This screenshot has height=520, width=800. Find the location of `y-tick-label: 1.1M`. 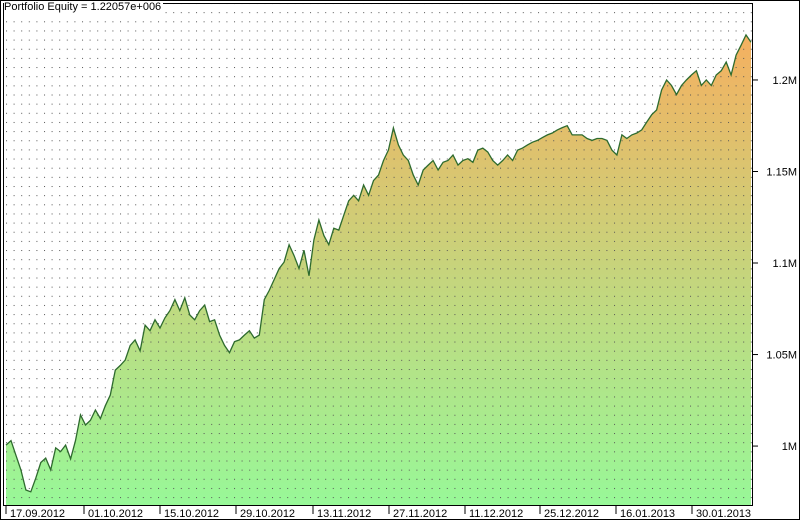

y-tick-label: 1.1M is located at coordinates (785, 264).